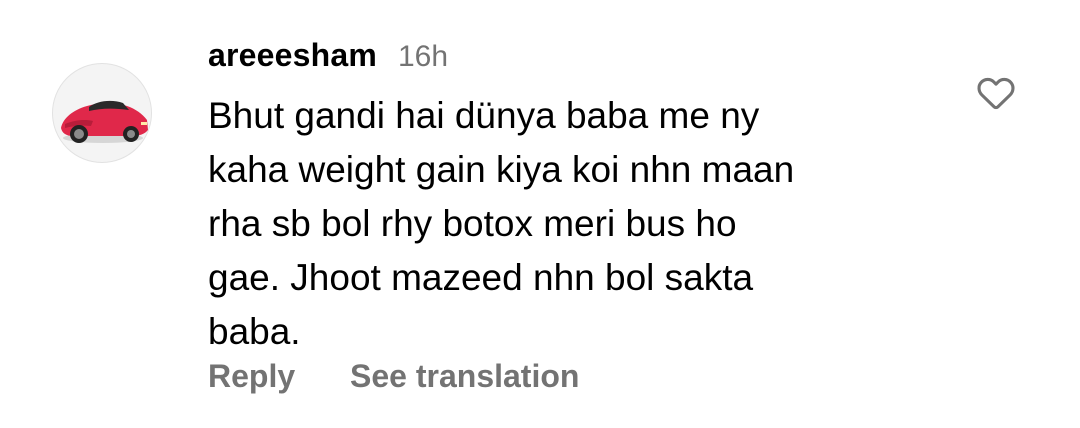 The height and width of the screenshot is (428, 1080). What do you see at coordinates (292, 55) in the screenshot?
I see `comment-username: areeesham` at bounding box center [292, 55].